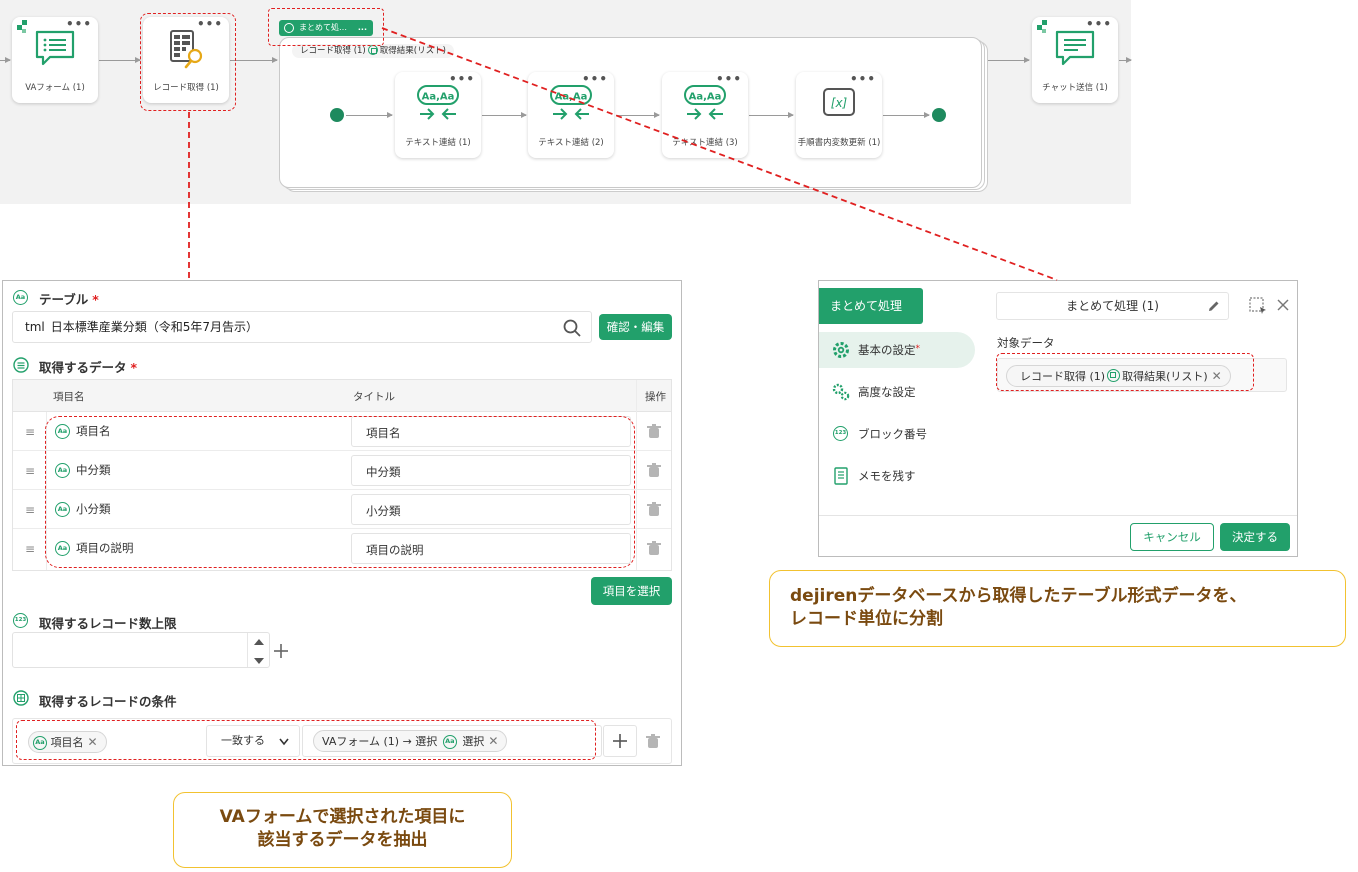 The image size is (1358, 872). I want to click on group-target-source: レコード取得 (1), so click(333, 51).